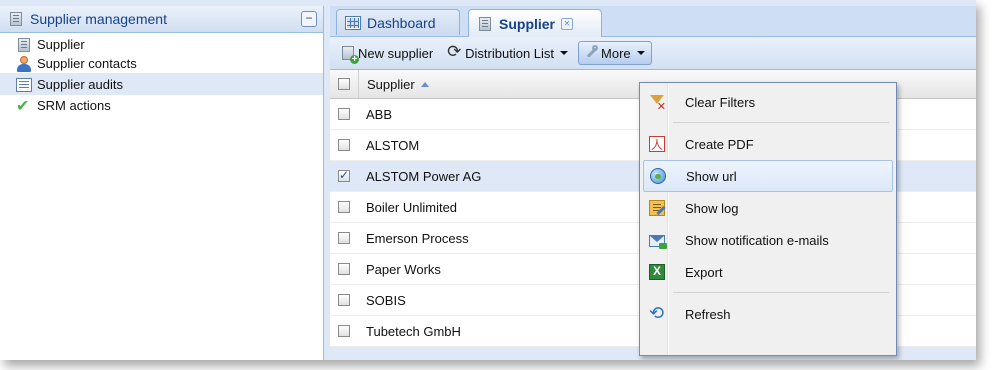 The width and height of the screenshot is (992, 370). What do you see at coordinates (417, 238) in the screenshot?
I see `supplier-name-cell: Emerson Process` at bounding box center [417, 238].